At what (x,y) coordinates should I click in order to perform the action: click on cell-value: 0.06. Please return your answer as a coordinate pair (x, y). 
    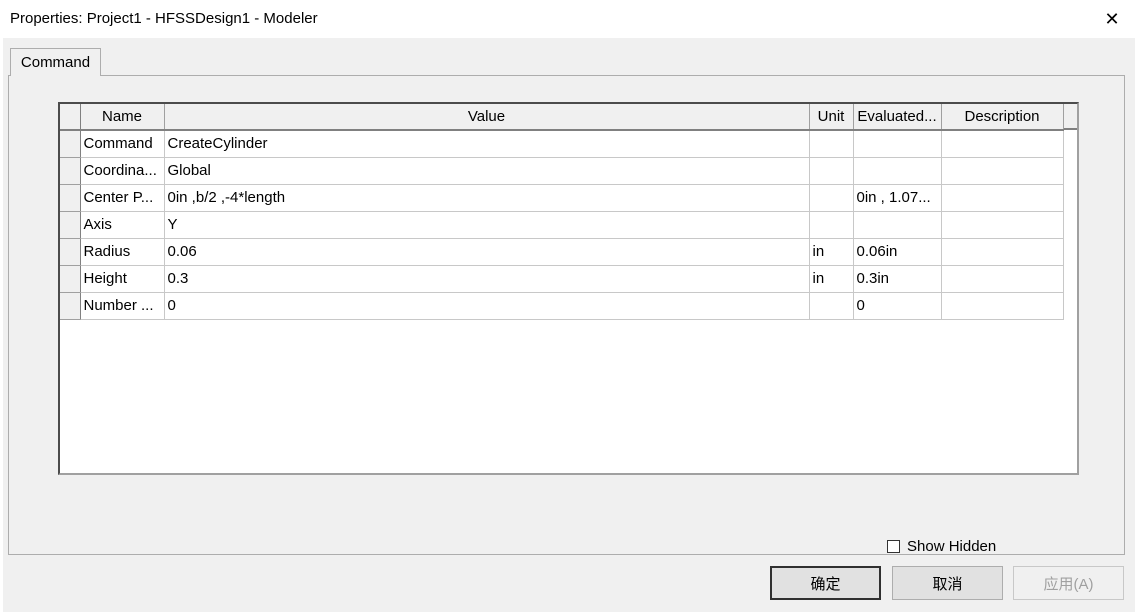
    Looking at the image, I should click on (487, 252).